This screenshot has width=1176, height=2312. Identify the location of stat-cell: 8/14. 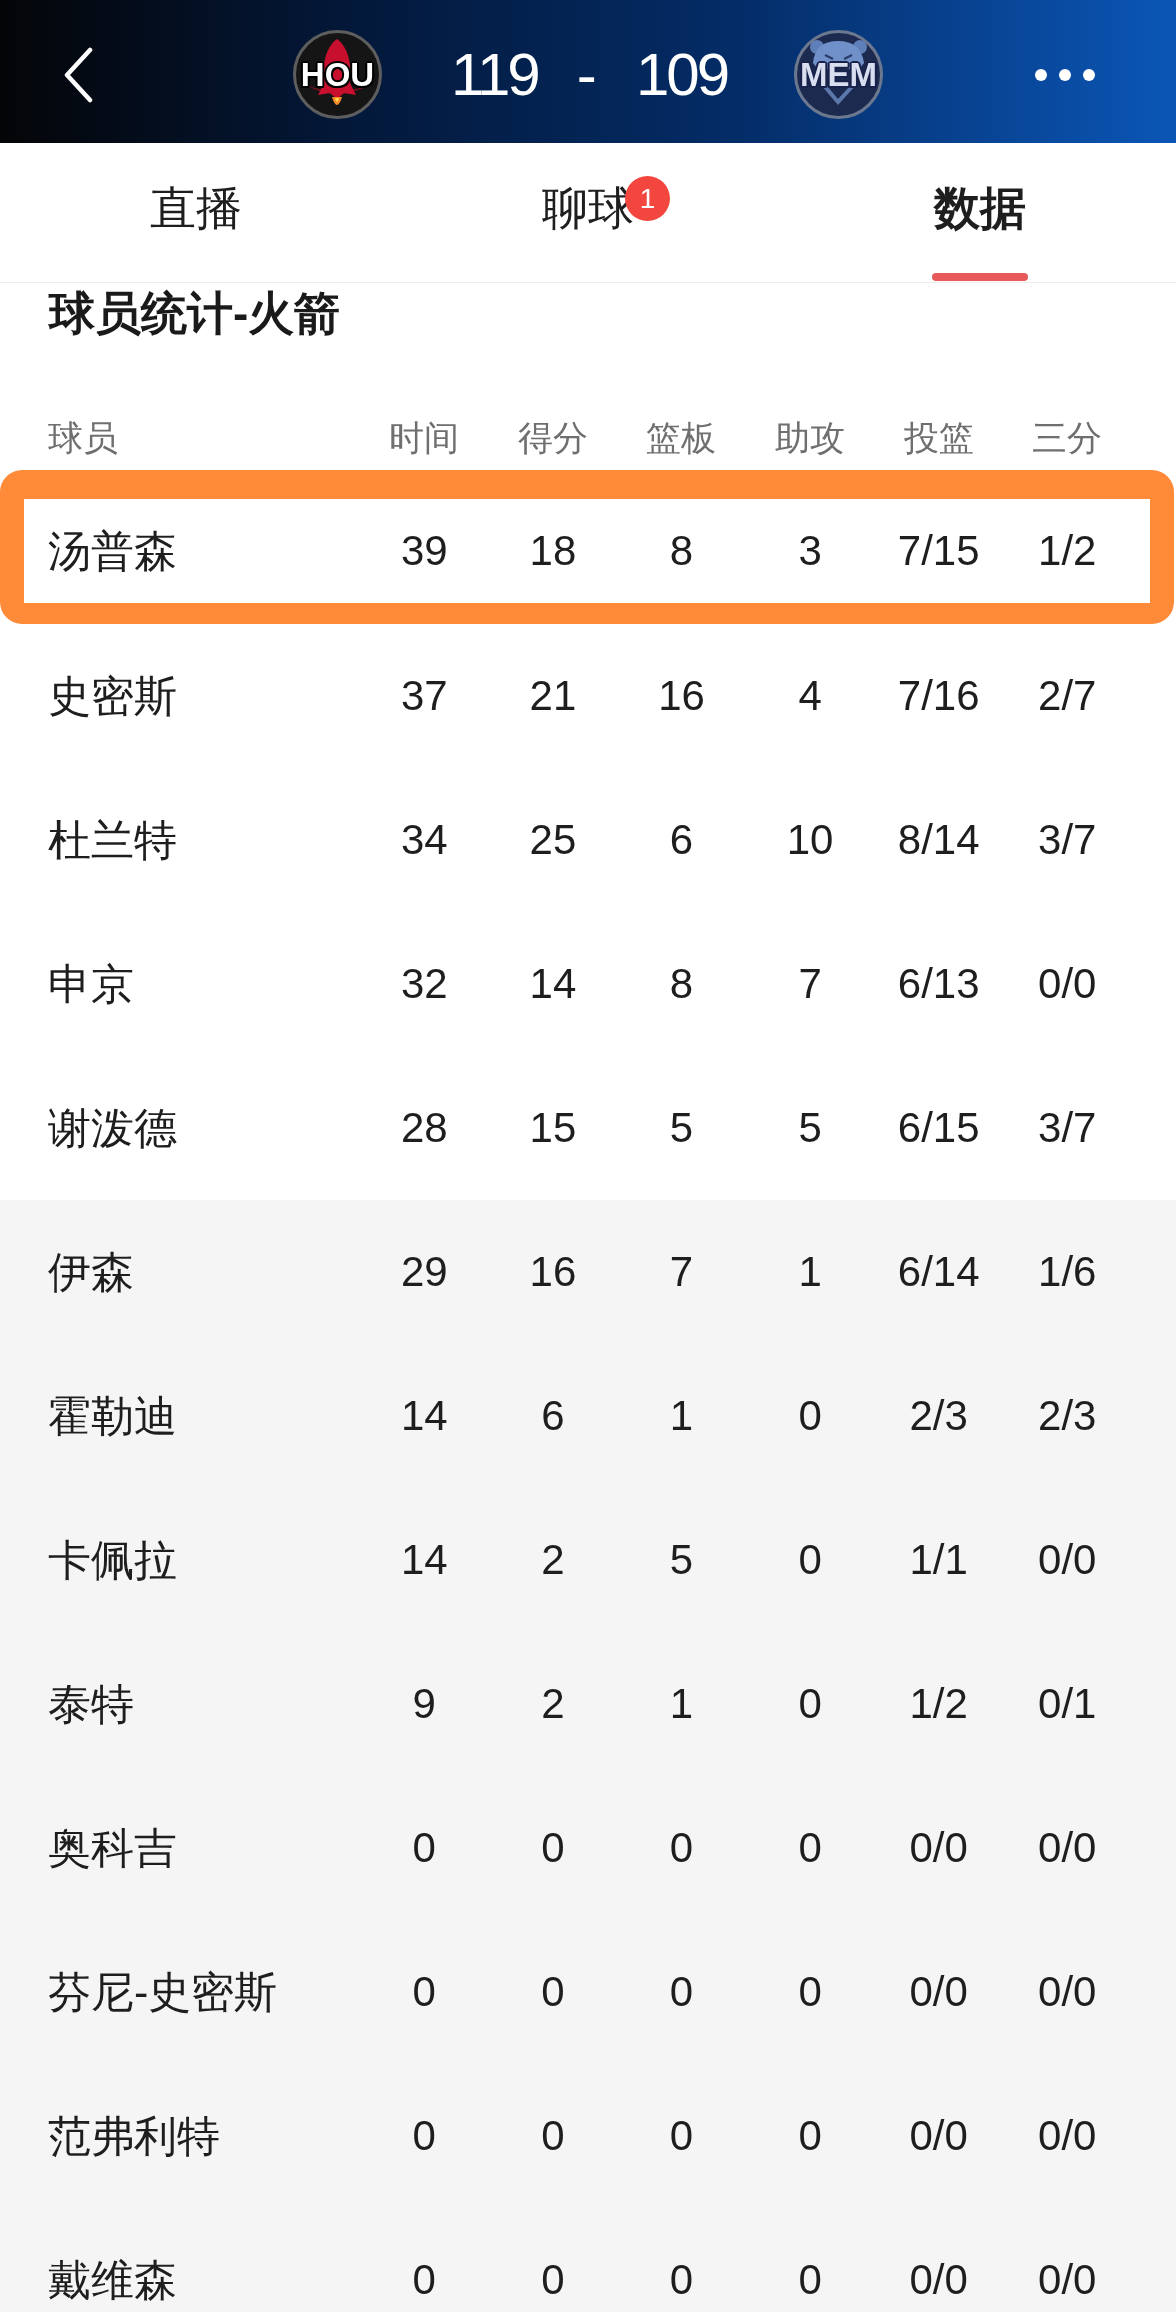
(938, 840).